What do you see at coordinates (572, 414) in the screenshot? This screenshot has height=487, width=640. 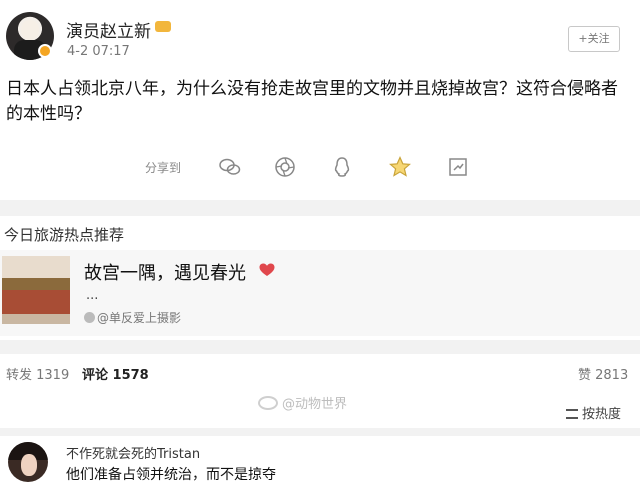 I see `sort-icon` at bounding box center [572, 414].